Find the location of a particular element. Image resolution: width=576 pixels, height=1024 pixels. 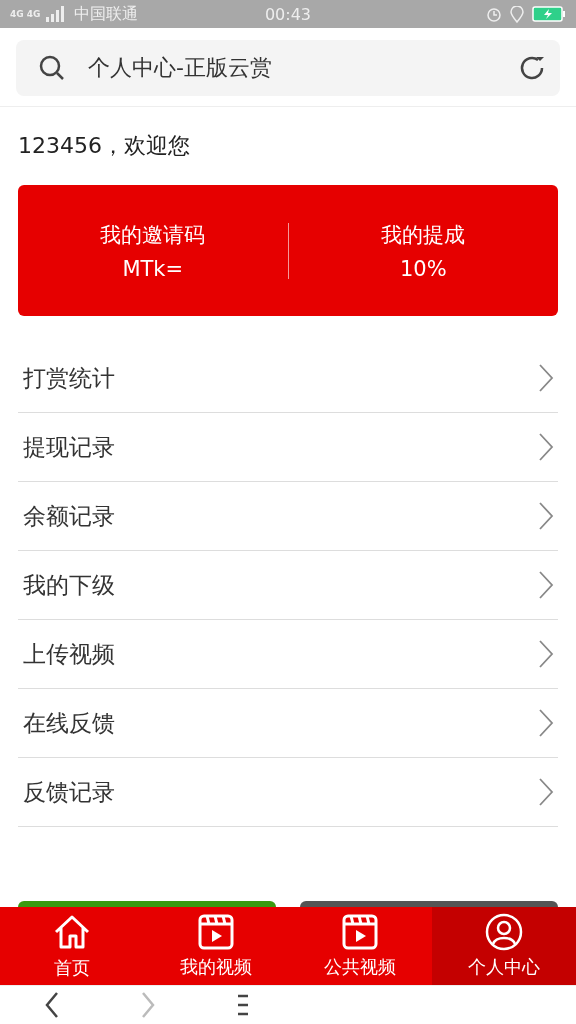

menu-item: 反馈记录 is located at coordinates (288, 792).